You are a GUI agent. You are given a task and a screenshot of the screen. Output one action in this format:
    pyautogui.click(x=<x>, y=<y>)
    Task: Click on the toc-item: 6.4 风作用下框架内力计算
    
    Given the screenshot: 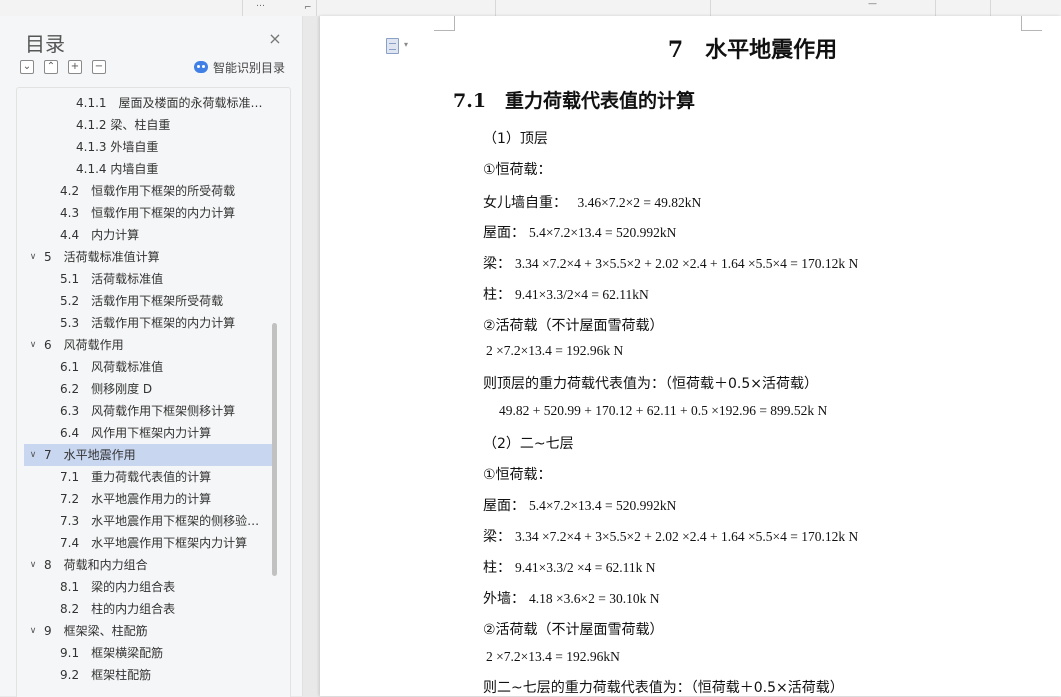 What is the action you would take?
    pyautogui.click(x=148, y=433)
    